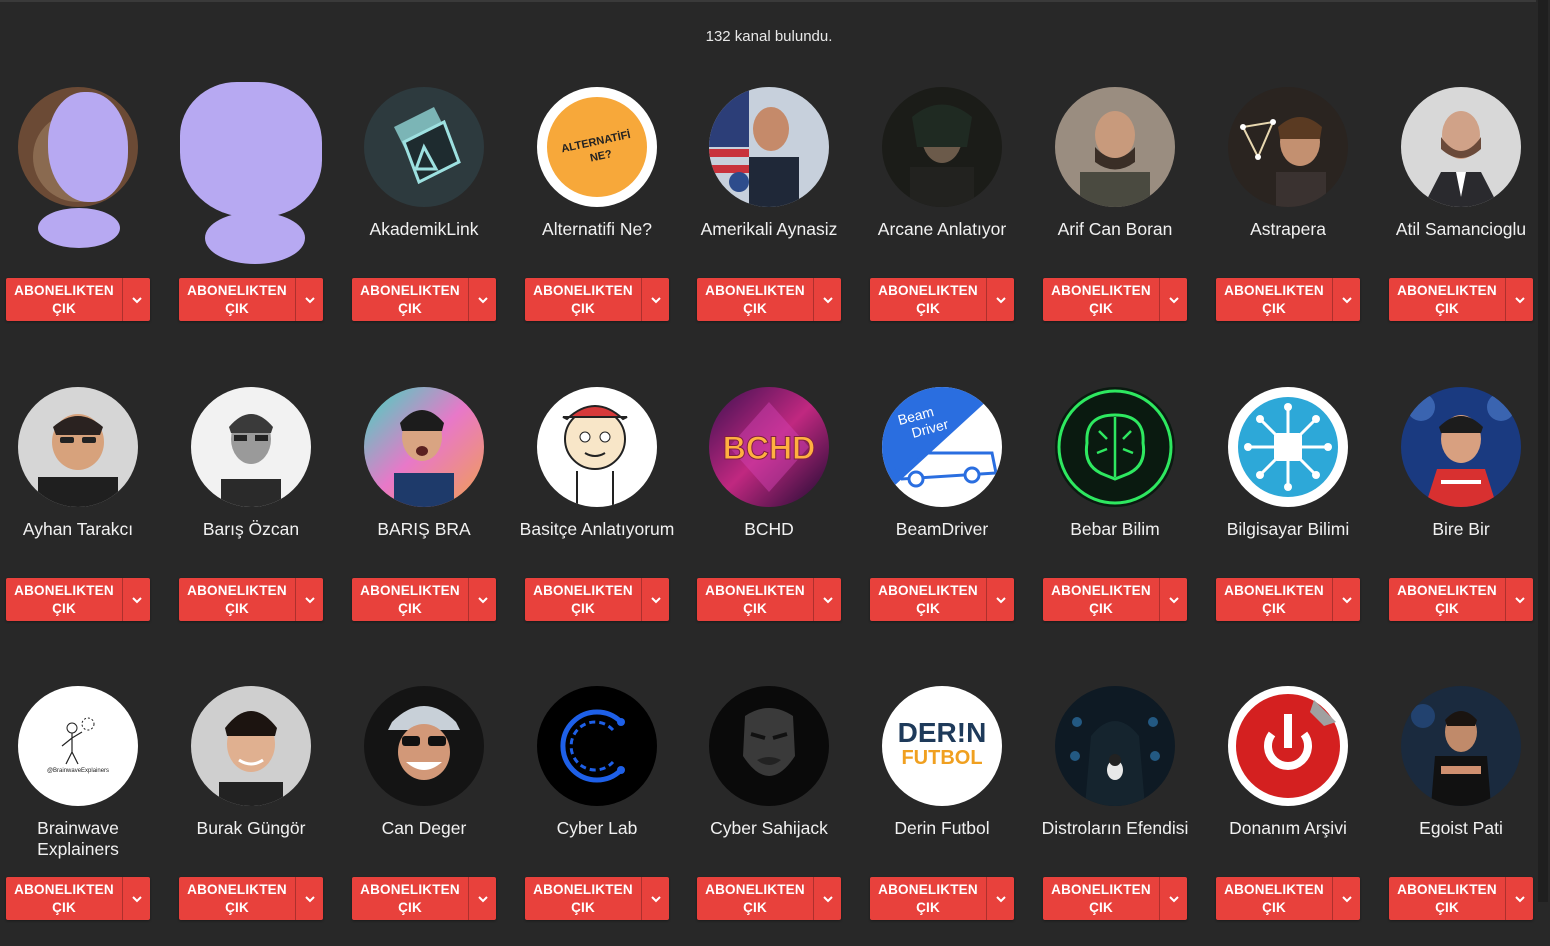 This screenshot has width=1550, height=946. Describe the element at coordinates (1288, 229) in the screenshot. I see `channel-name: Astrapera` at that location.